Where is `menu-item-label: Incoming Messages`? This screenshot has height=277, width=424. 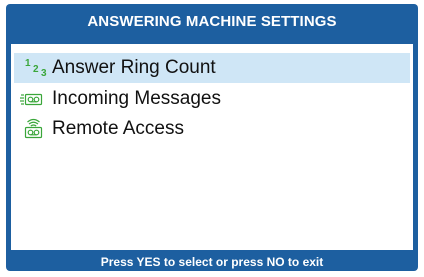
menu-item-label: Incoming Messages is located at coordinates (136, 98).